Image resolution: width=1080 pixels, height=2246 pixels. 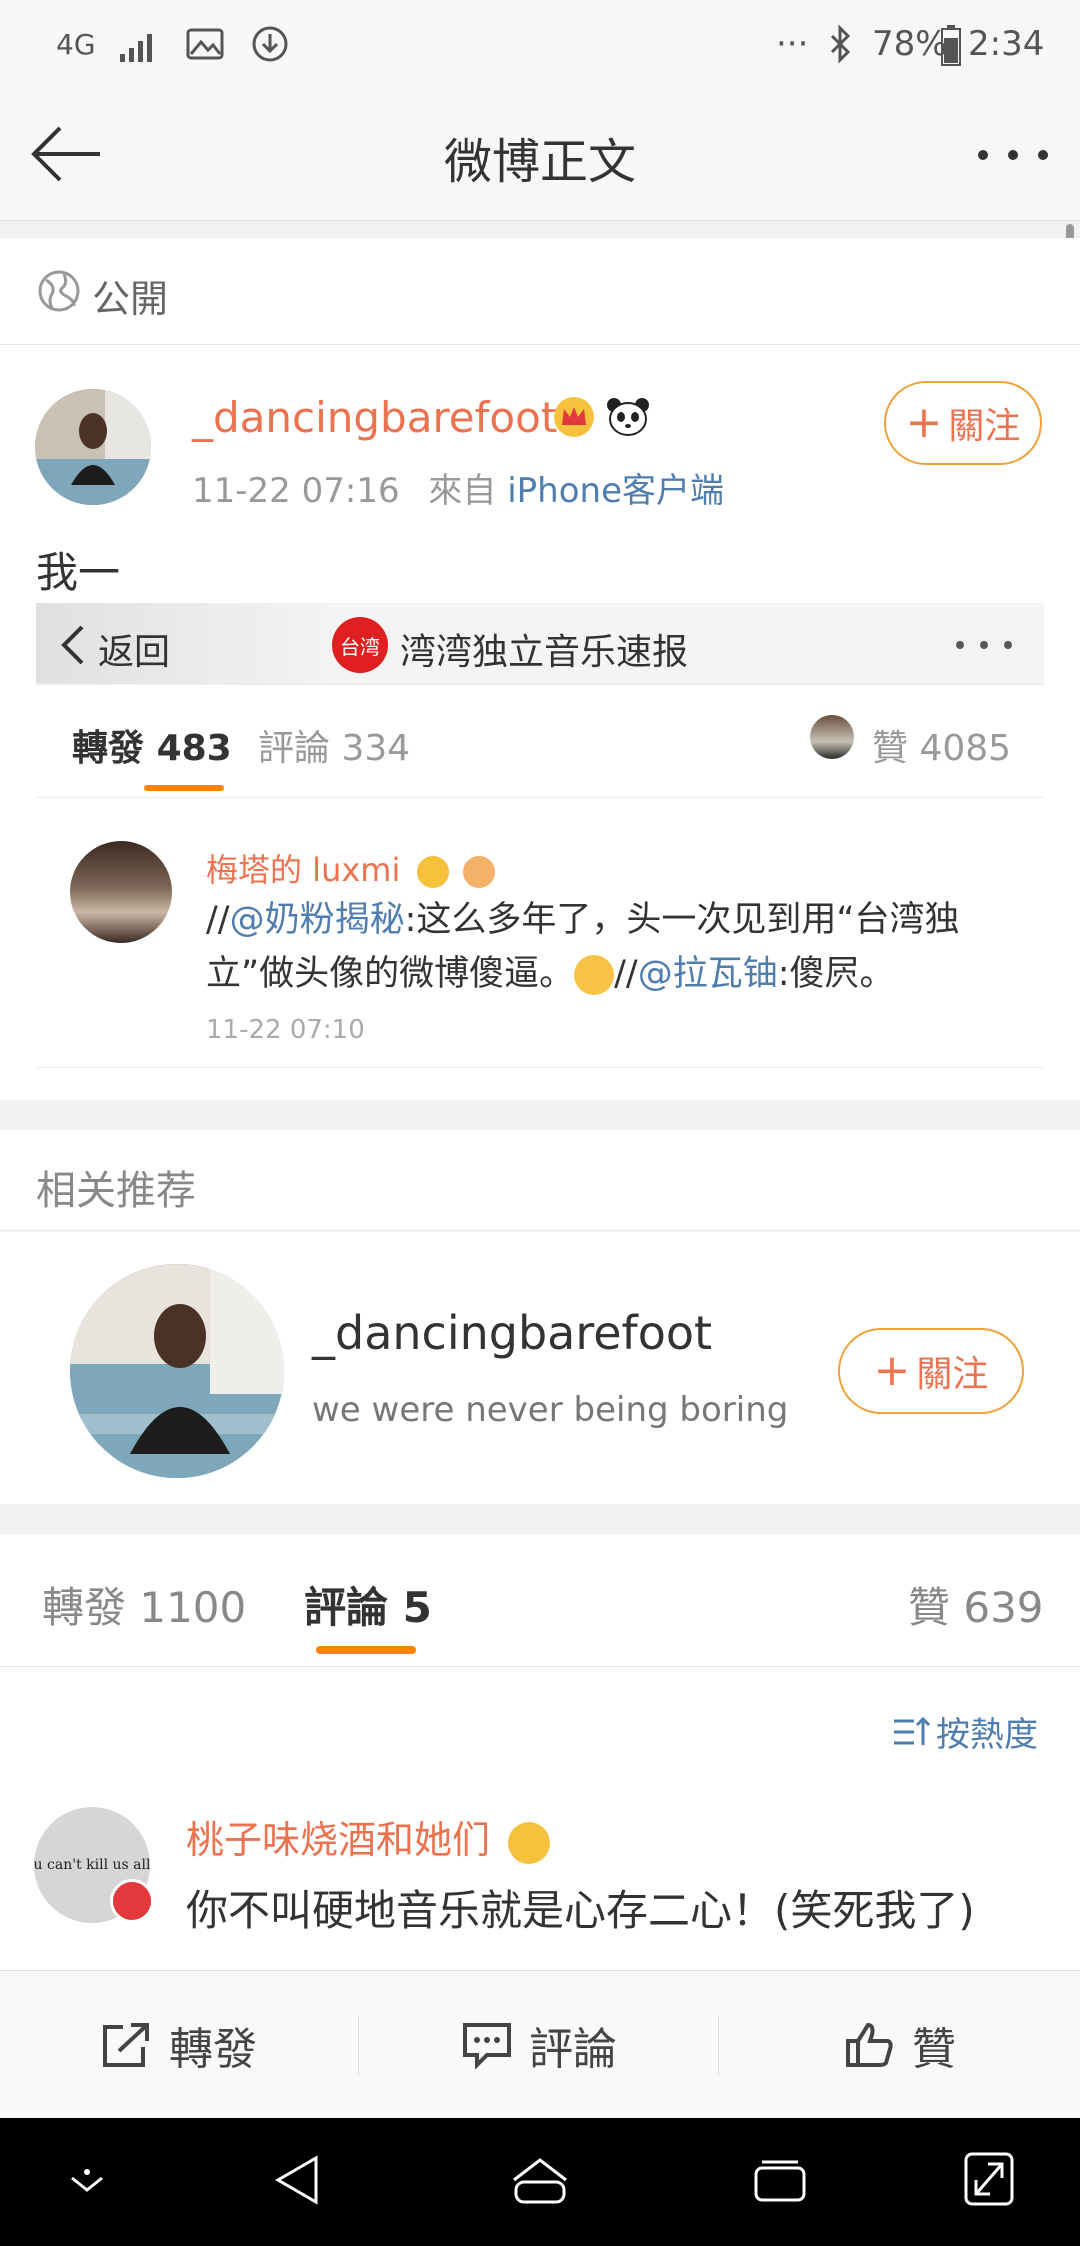 What do you see at coordinates (912, 1730) in the screenshot?
I see `sort-icon` at bounding box center [912, 1730].